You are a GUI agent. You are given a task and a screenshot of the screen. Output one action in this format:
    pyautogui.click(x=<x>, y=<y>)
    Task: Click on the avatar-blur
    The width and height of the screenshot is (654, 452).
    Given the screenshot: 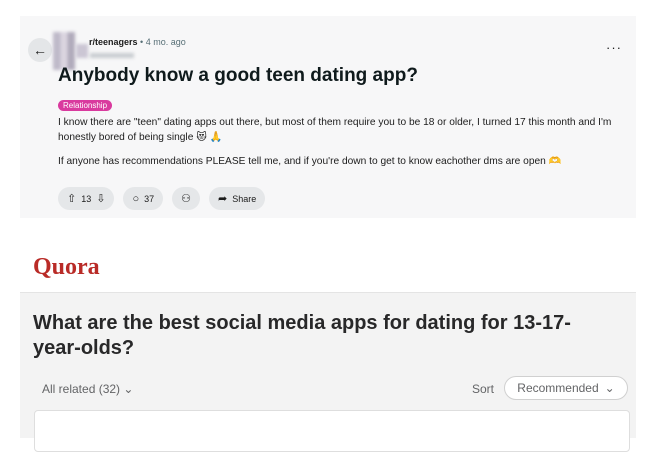 What is the action you would take?
    pyautogui.click(x=82, y=51)
    